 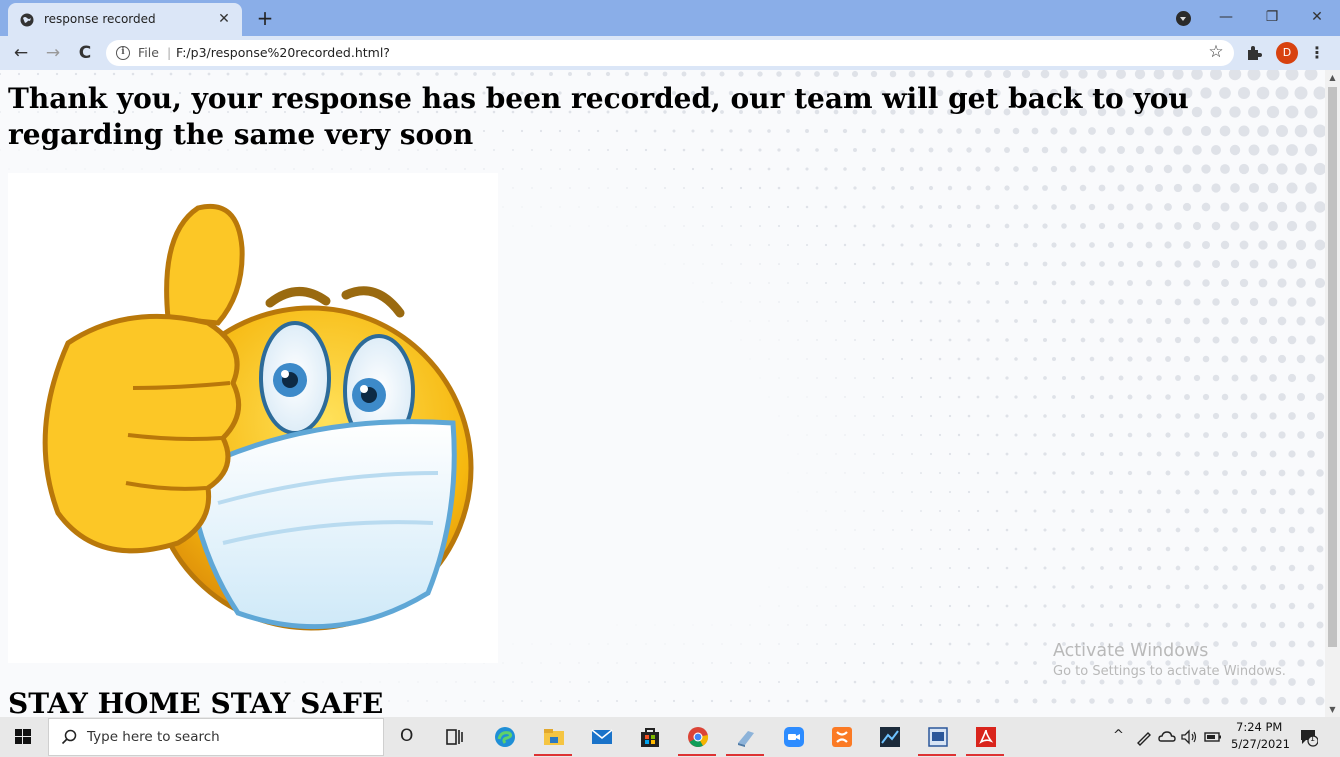 What do you see at coordinates (670, 53) in the screenshot?
I see `address-bar: i File | F:/p3/response%20recorded.html?` at bounding box center [670, 53].